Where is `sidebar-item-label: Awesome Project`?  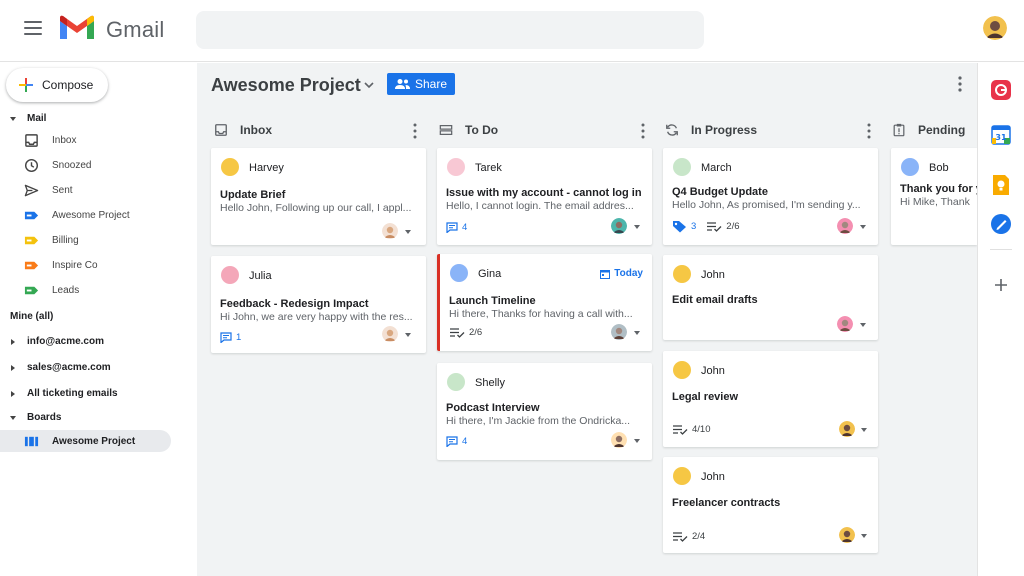 sidebar-item-label: Awesome Project is located at coordinates (91, 215).